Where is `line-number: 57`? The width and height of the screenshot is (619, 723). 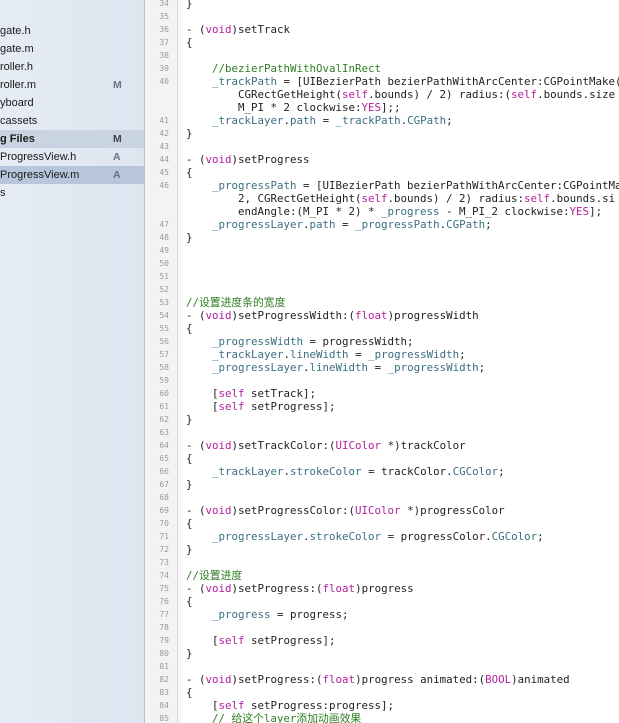 line-number: 57 is located at coordinates (164, 354).